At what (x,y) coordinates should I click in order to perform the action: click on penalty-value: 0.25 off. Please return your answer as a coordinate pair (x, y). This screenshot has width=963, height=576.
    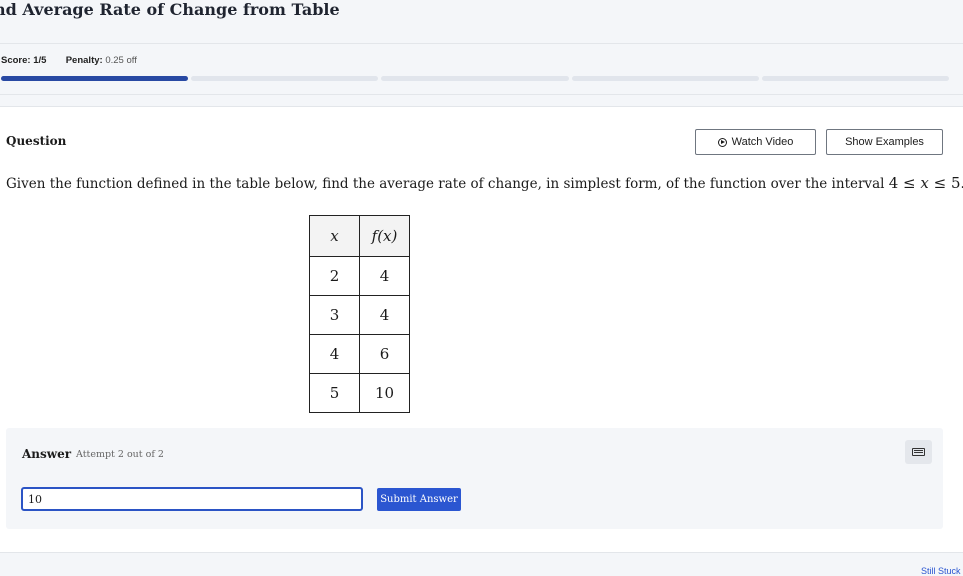
    Looking at the image, I should click on (121, 60).